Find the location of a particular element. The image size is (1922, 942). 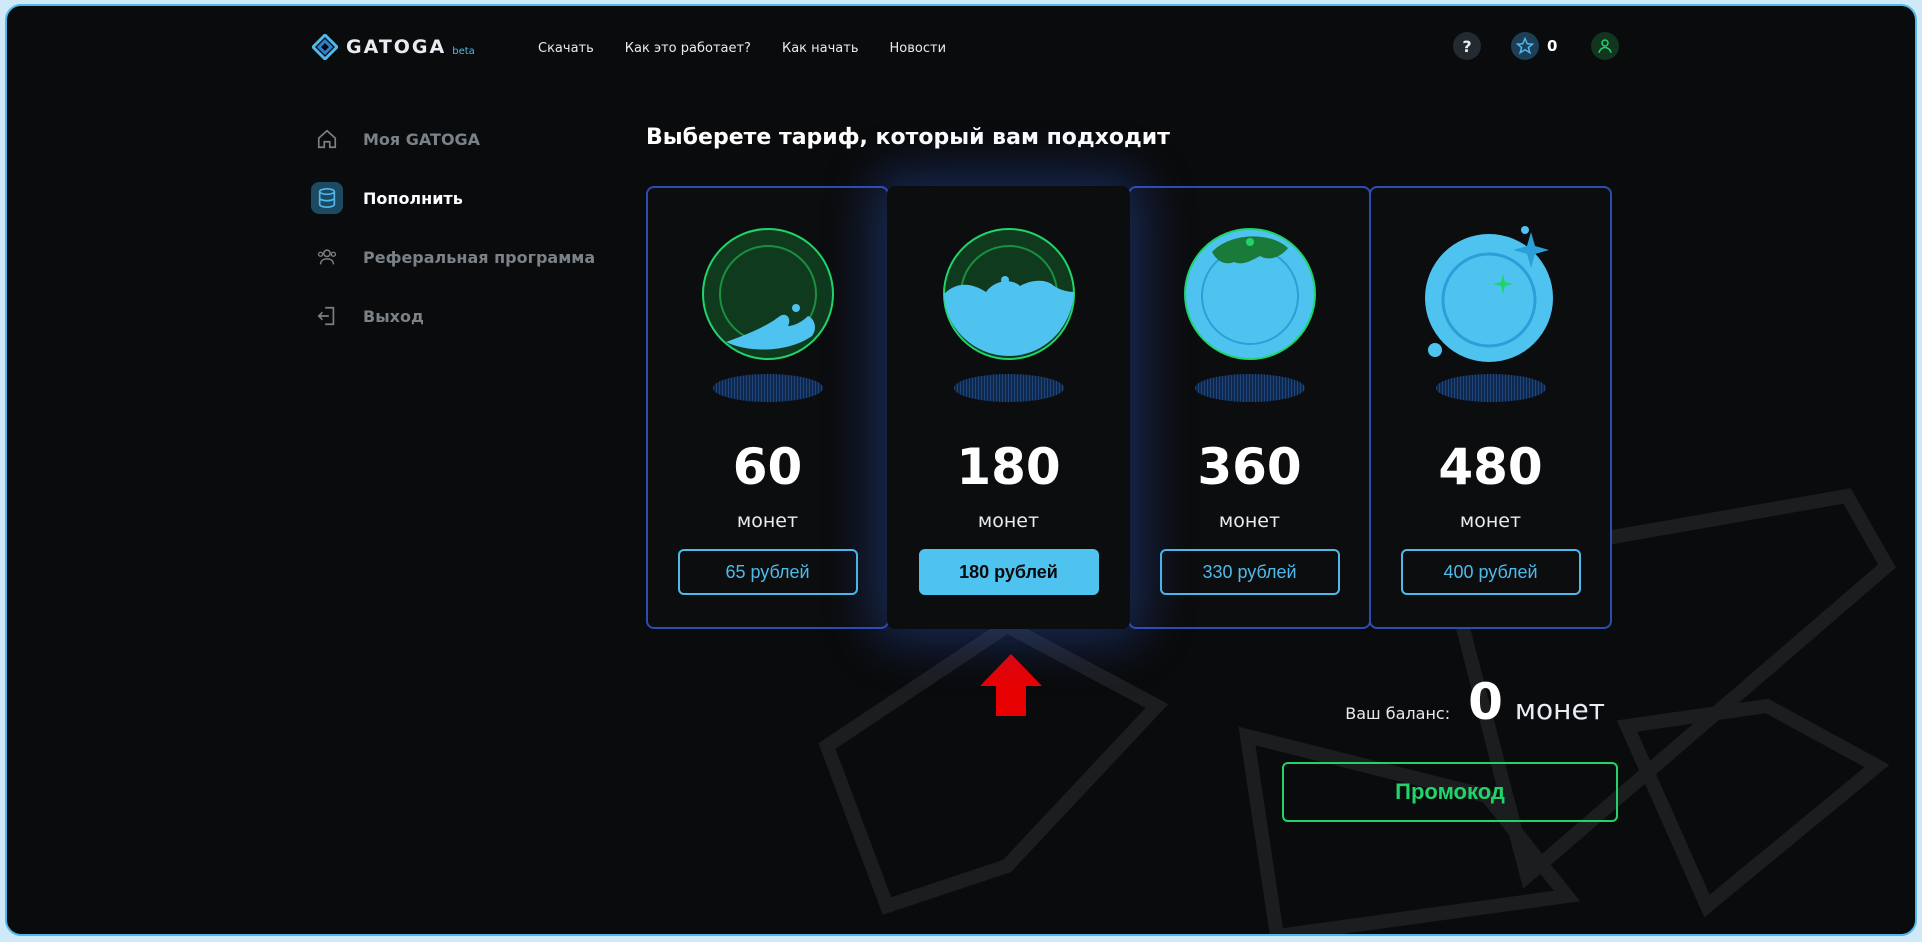

nav-how-to-start: Как начать is located at coordinates (820, 48).